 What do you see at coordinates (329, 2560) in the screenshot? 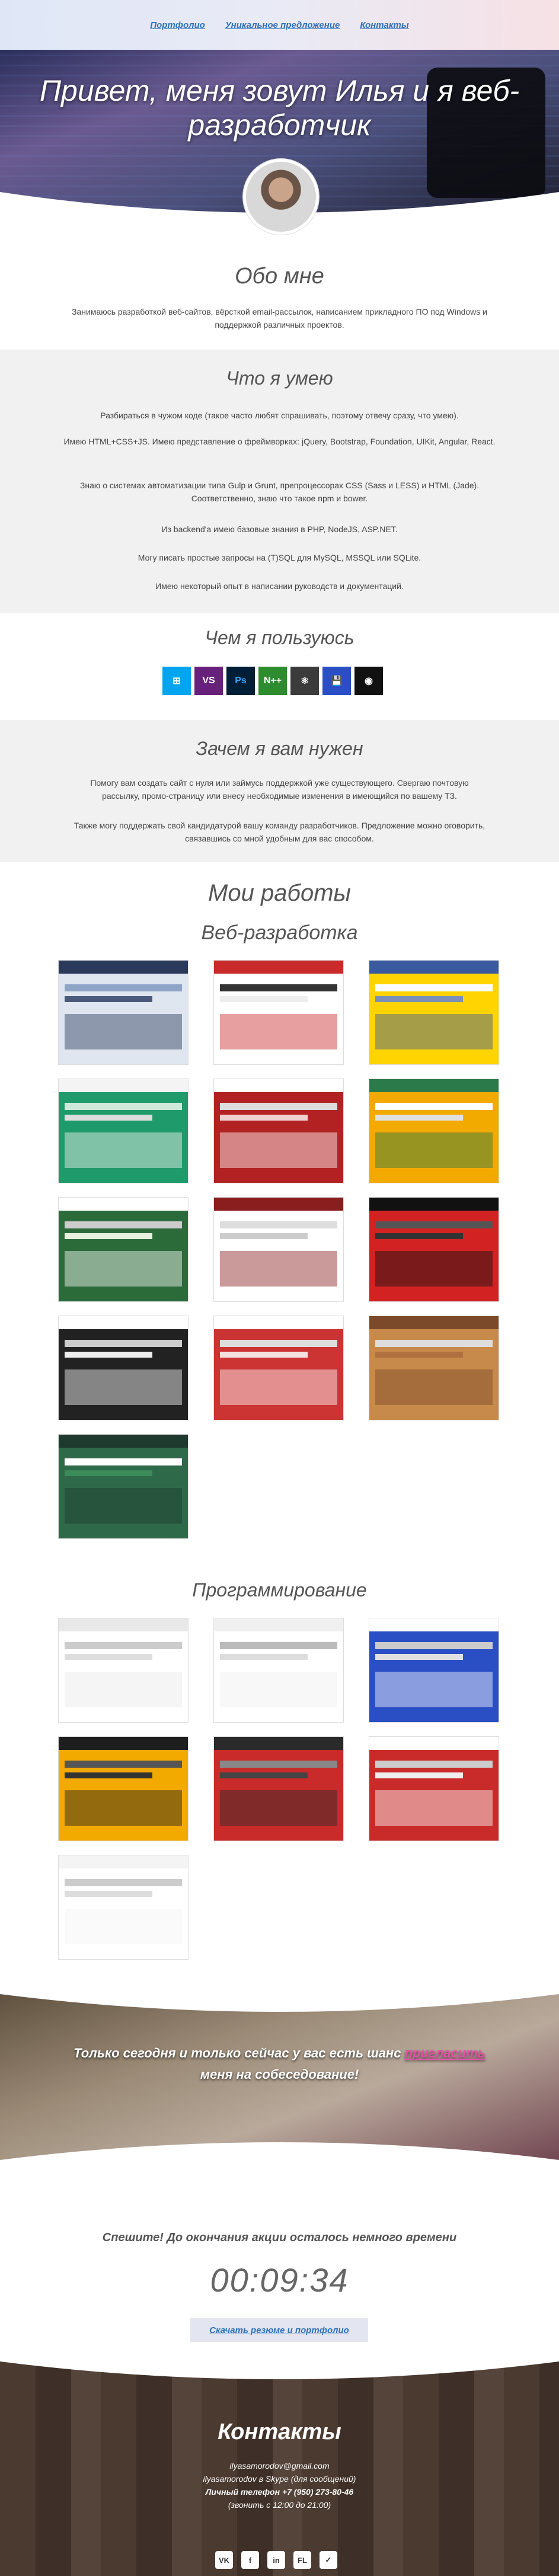
I see `checklist-icon: ✓` at bounding box center [329, 2560].